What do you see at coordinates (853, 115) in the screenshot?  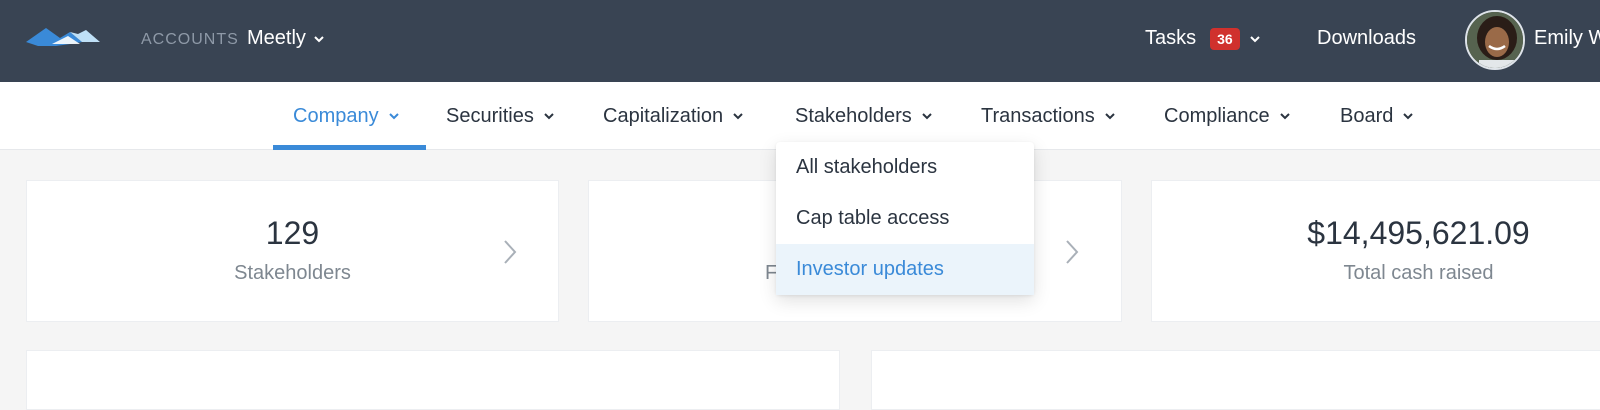 I see `nav-label: Stakeholders` at bounding box center [853, 115].